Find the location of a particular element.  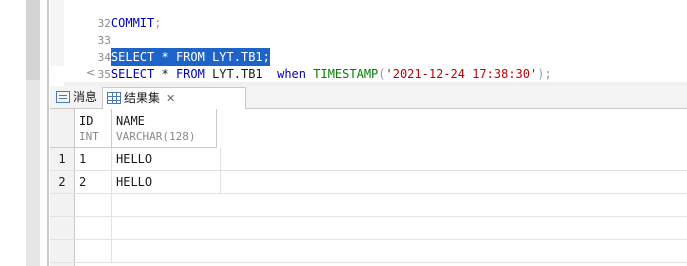

code-line-34: 34SELECT * FROM LYT.TB1; is located at coordinates (160, 48).